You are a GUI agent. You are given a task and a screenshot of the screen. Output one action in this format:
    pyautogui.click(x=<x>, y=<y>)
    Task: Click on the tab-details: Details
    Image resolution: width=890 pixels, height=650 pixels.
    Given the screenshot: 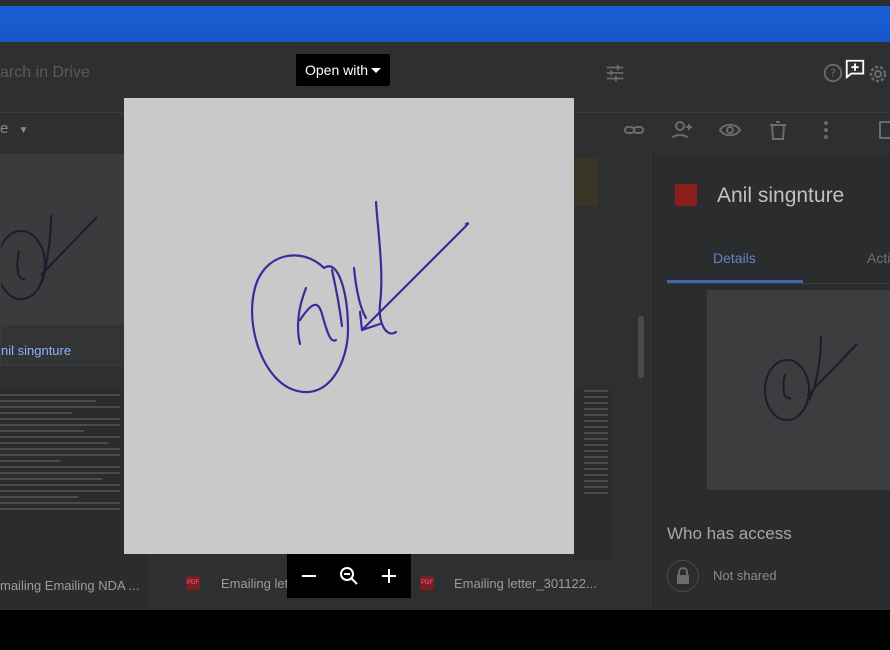 What is the action you would take?
    pyautogui.click(x=734, y=258)
    